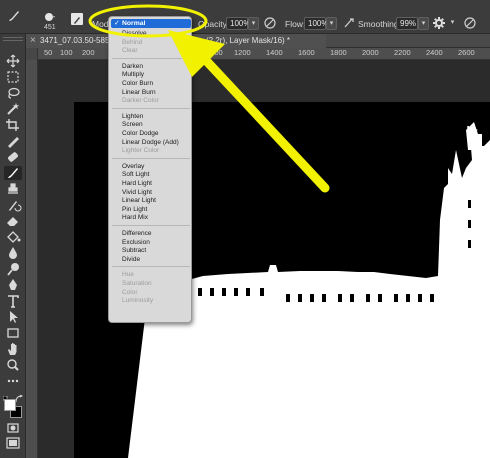 The image size is (490, 458). Describe the element at coordinates (306, 52) in the screenshot. I see `ruler-tick-label: 1600` at that location.